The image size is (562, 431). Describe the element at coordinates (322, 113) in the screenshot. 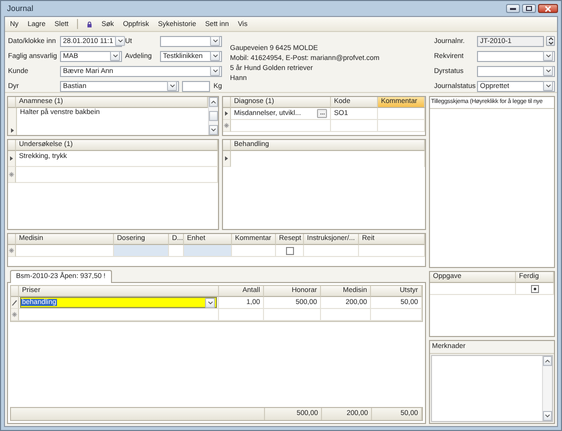

I see `more-button` at that location.